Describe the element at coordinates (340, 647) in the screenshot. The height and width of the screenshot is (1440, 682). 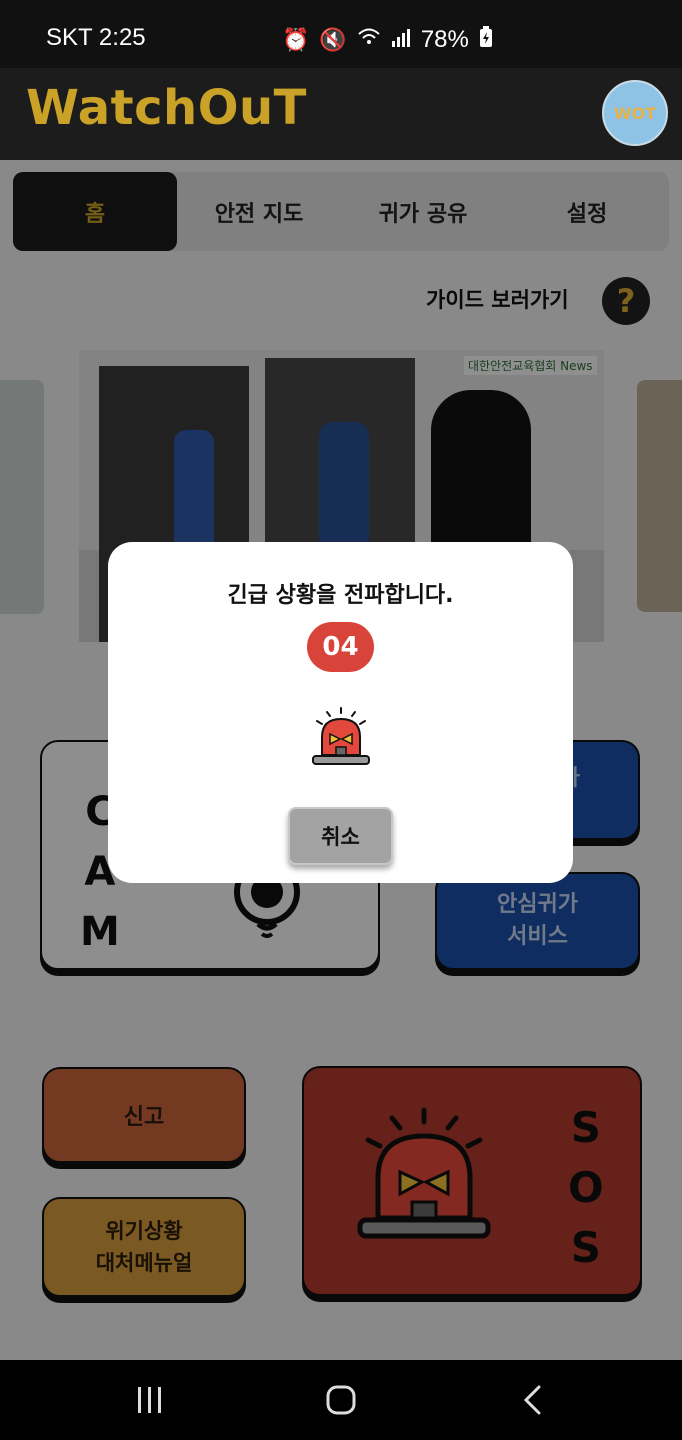
I see `countdown-badge: 04` at that location.